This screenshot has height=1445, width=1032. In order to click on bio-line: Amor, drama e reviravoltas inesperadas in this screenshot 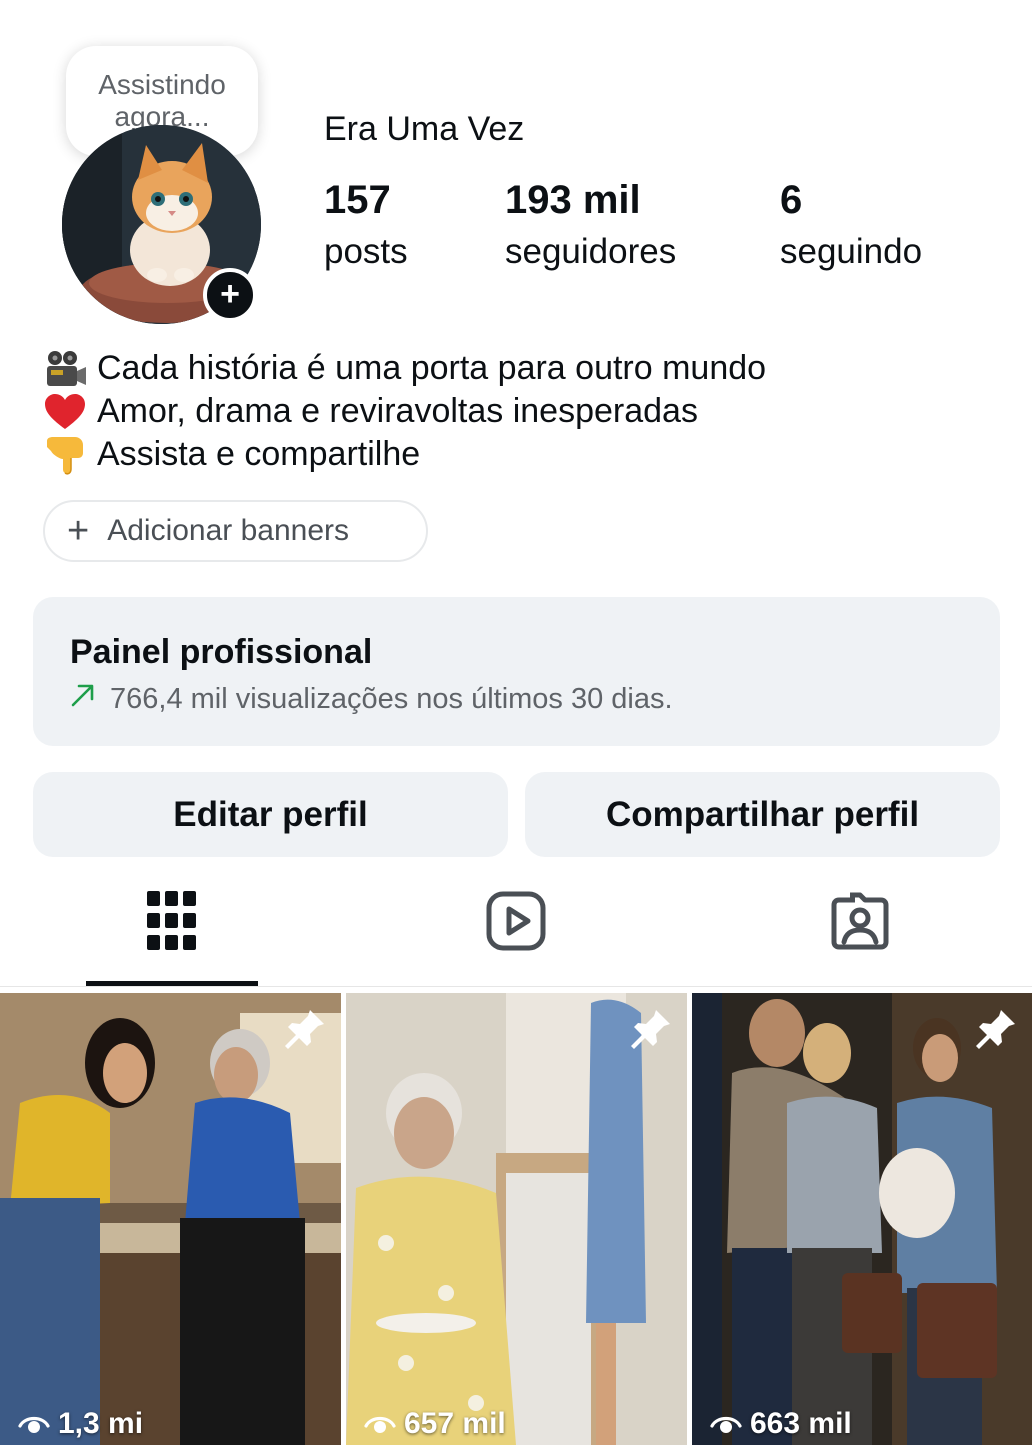, I will do `click(404, 411)`.